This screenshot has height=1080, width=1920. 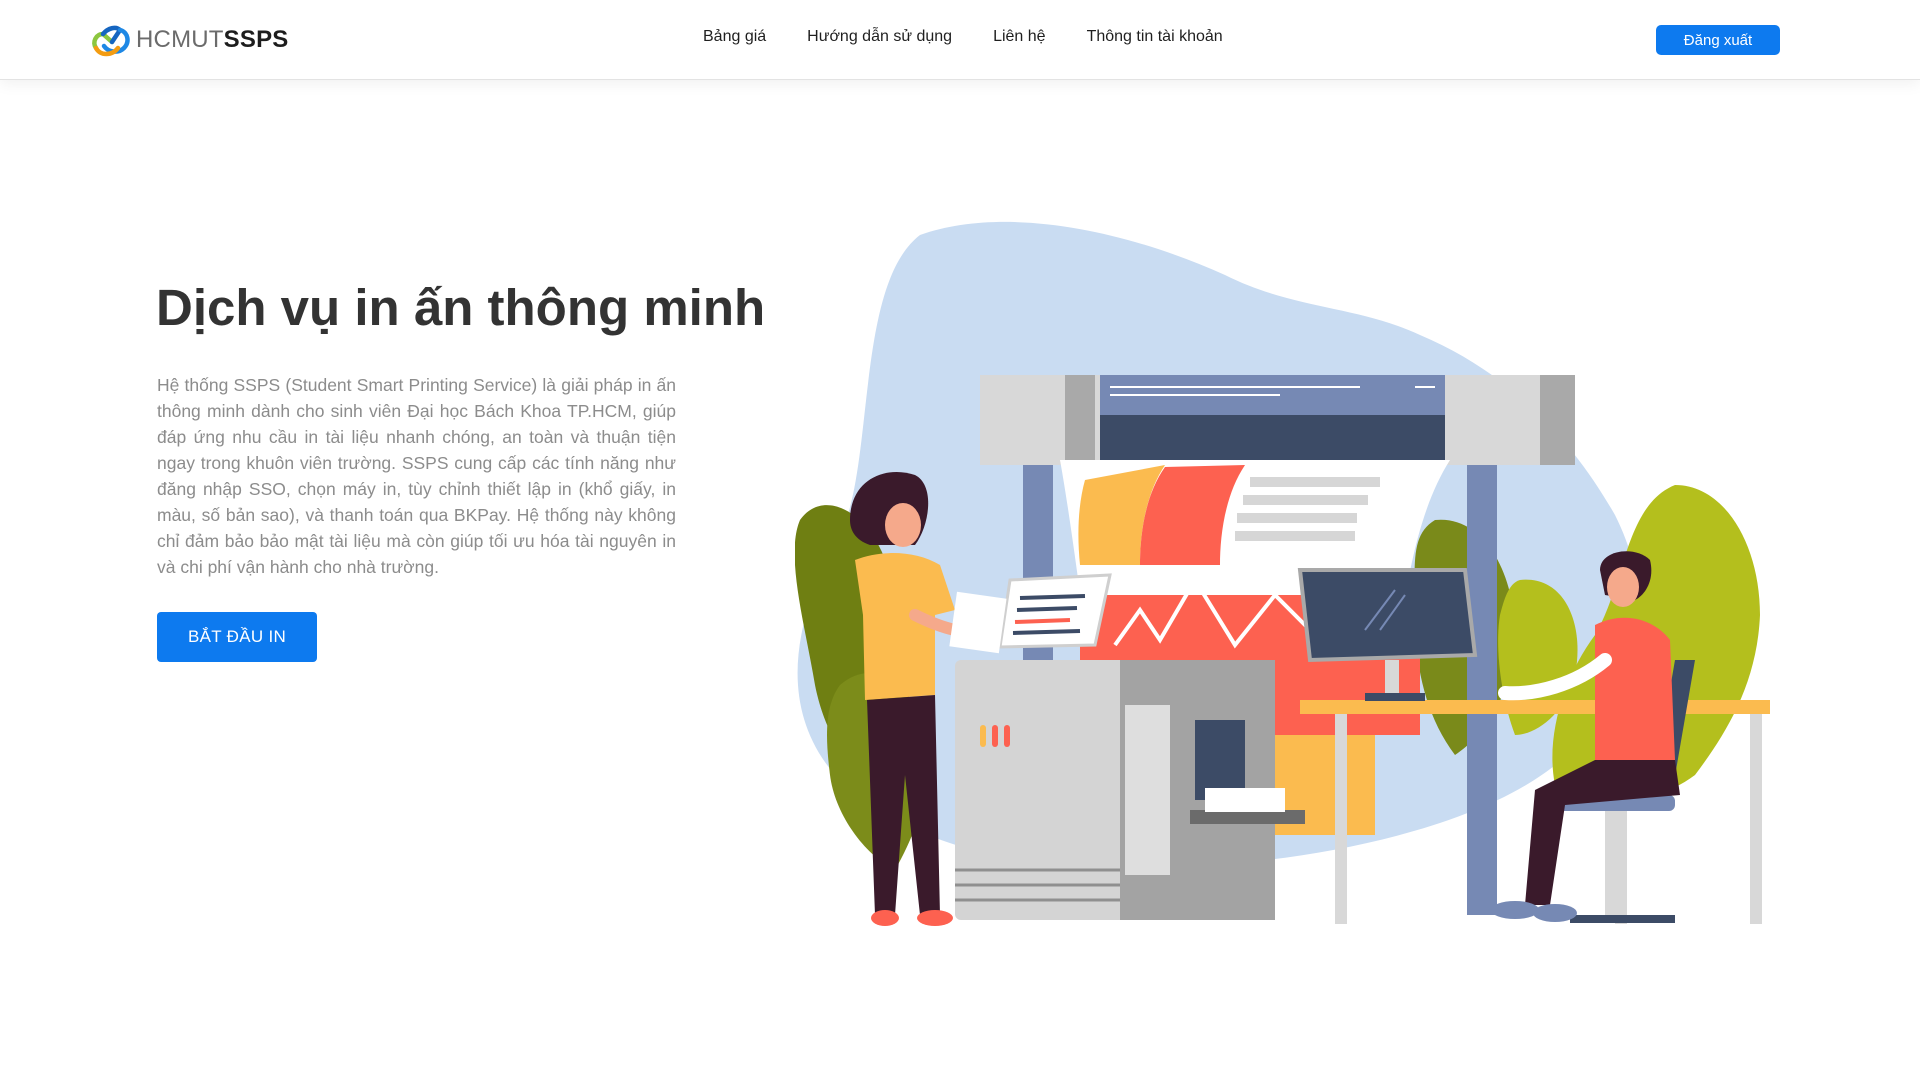 What do you see at coordinates (1622, 919) in the screenshot?
I see `chair-base` at bounding box center [1622, 919].